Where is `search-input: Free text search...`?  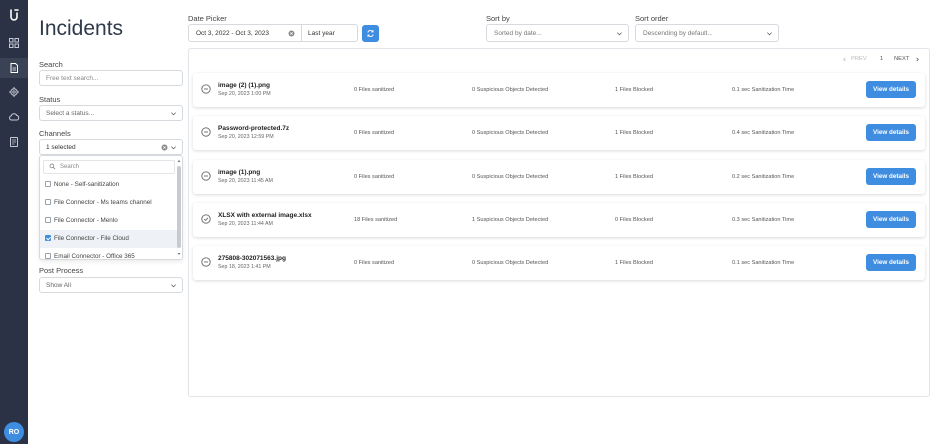 search-input: Free text search... is located at coordinates (111, 78).